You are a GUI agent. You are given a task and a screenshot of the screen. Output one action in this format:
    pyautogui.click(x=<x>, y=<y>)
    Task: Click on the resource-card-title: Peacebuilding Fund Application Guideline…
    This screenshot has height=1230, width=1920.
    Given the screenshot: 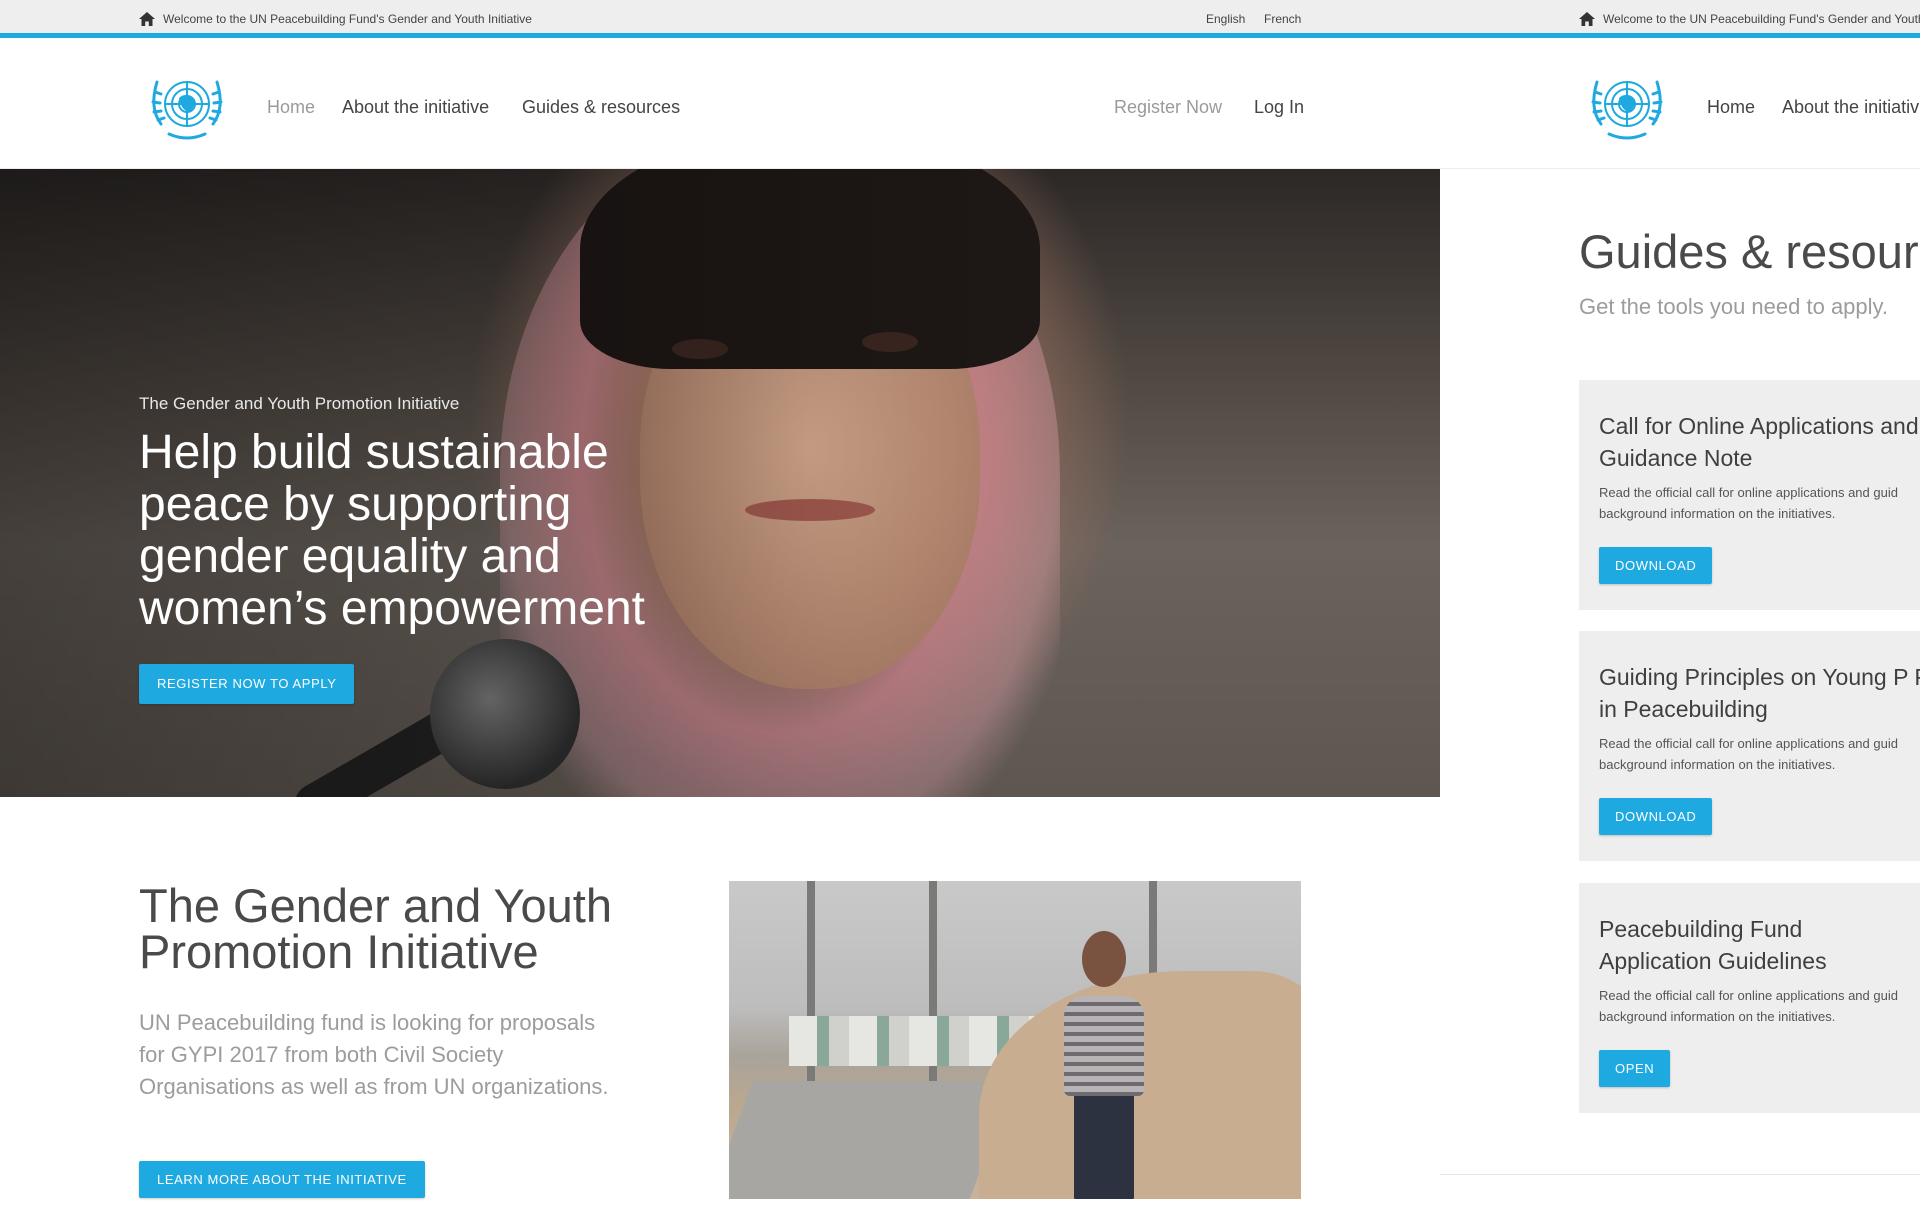 What is the action you would take?
    pyautogui.click(x=1713, y=945)
    